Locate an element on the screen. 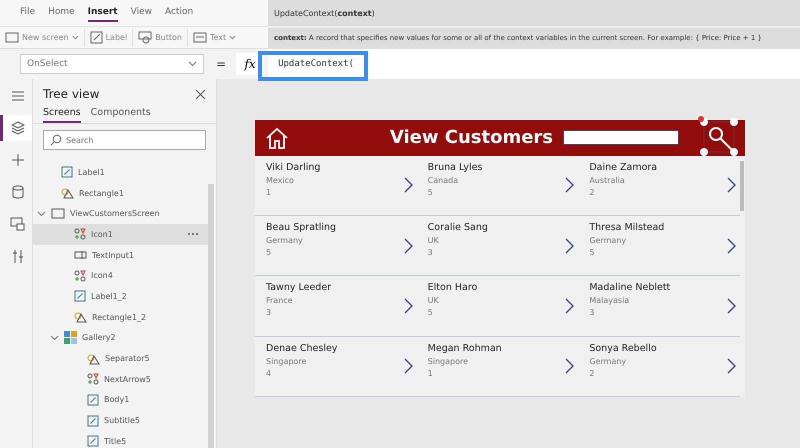  panel-title: Tree view is located at coordinates (71, 94).